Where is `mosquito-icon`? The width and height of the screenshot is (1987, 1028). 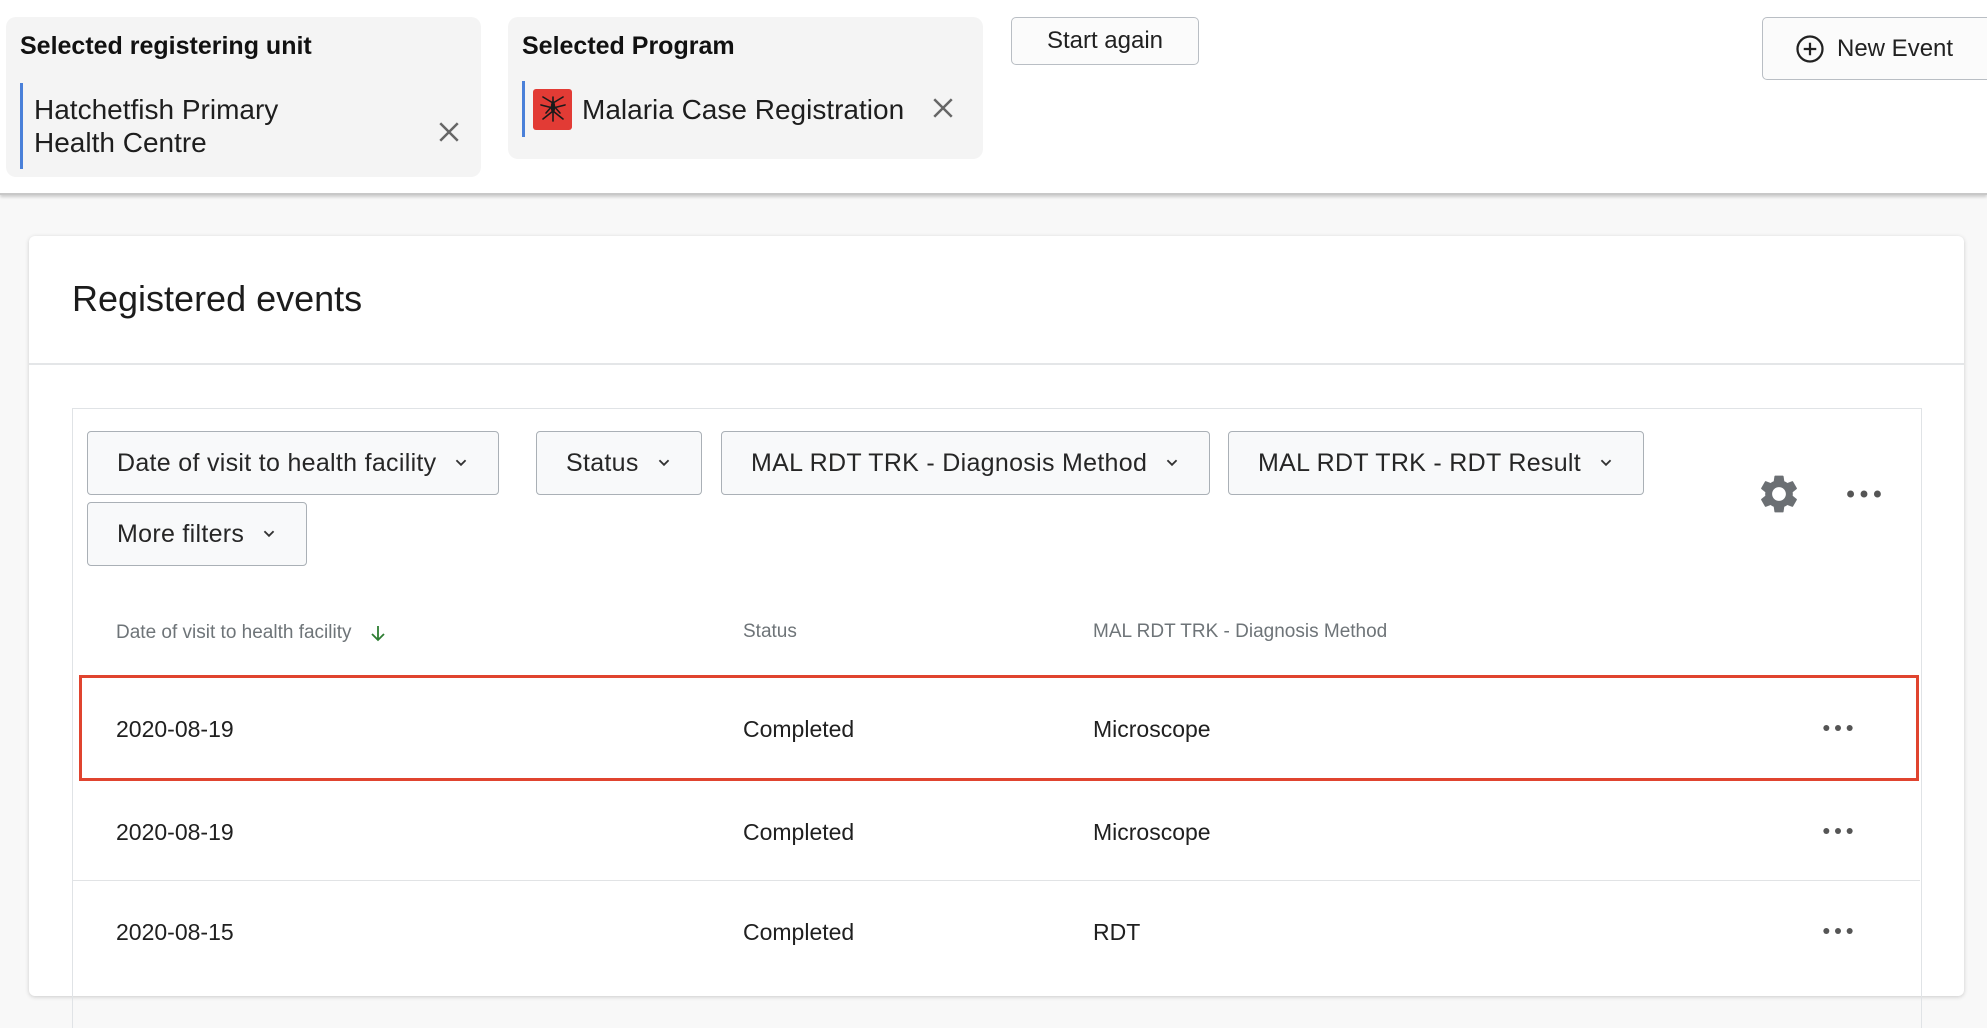 mosquito-icon is located at coordinates (552, 109).